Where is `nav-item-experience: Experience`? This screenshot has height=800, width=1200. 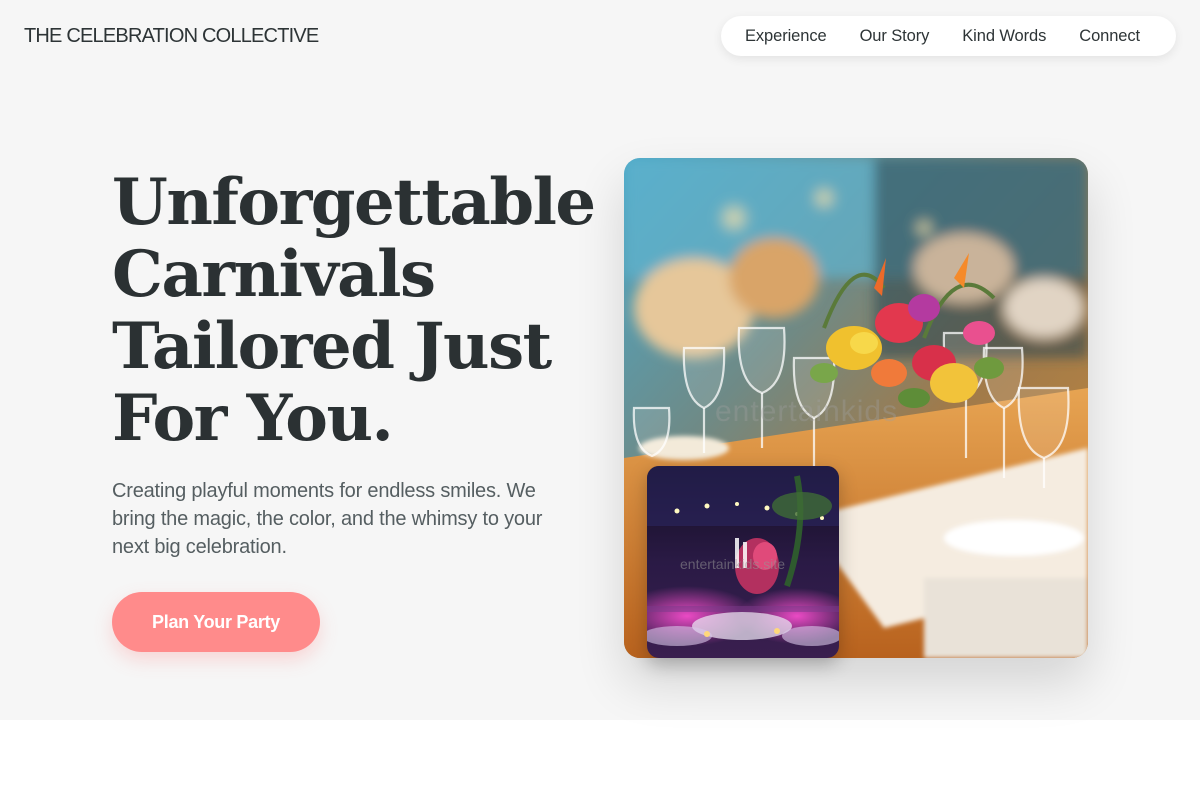 nav-item-experience: Experience is located at coordinates (786, 36).